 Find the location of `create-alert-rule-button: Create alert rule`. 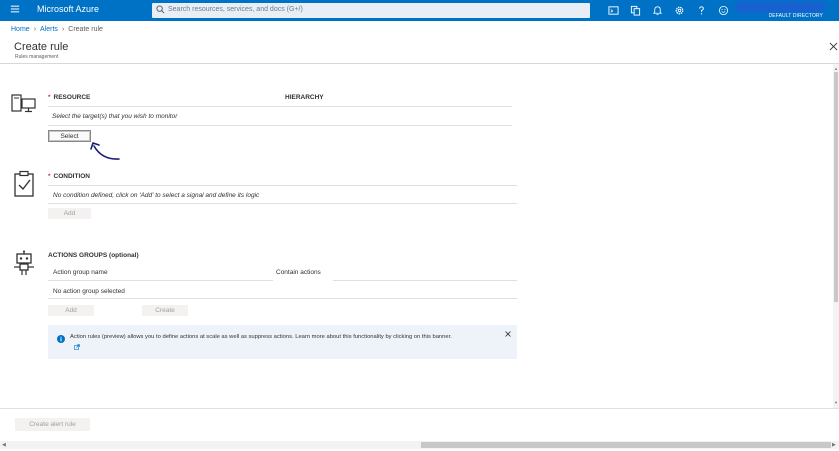

create-alert-rule-button: Create alert rule is located at coordinates (52, 424).